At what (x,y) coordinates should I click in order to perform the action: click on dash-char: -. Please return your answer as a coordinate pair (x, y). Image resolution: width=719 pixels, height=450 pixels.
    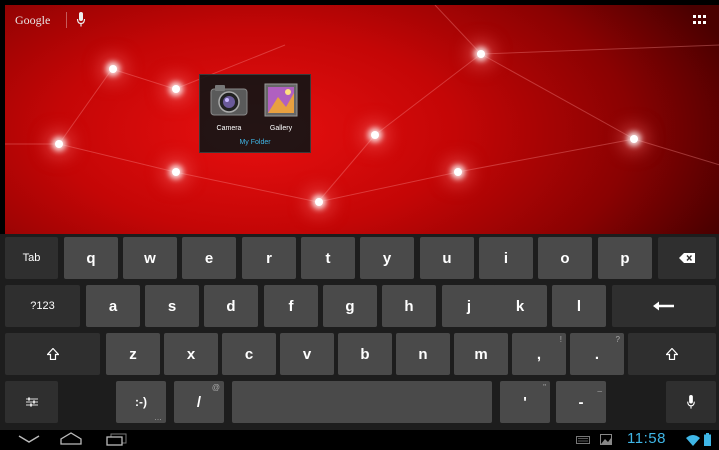
    Looking at the image, I should click on (581, 402).